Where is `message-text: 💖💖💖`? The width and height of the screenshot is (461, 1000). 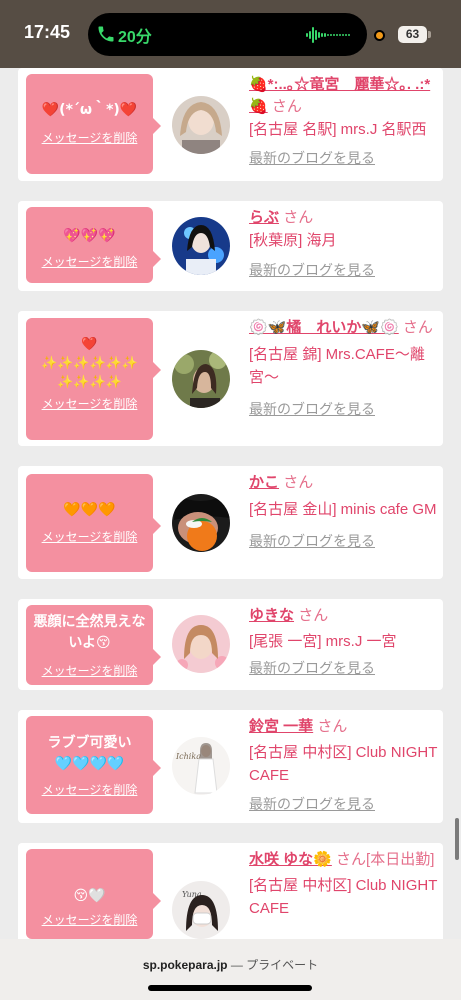 message-text: 💖💖💖 is located at coordinates (89, 236).